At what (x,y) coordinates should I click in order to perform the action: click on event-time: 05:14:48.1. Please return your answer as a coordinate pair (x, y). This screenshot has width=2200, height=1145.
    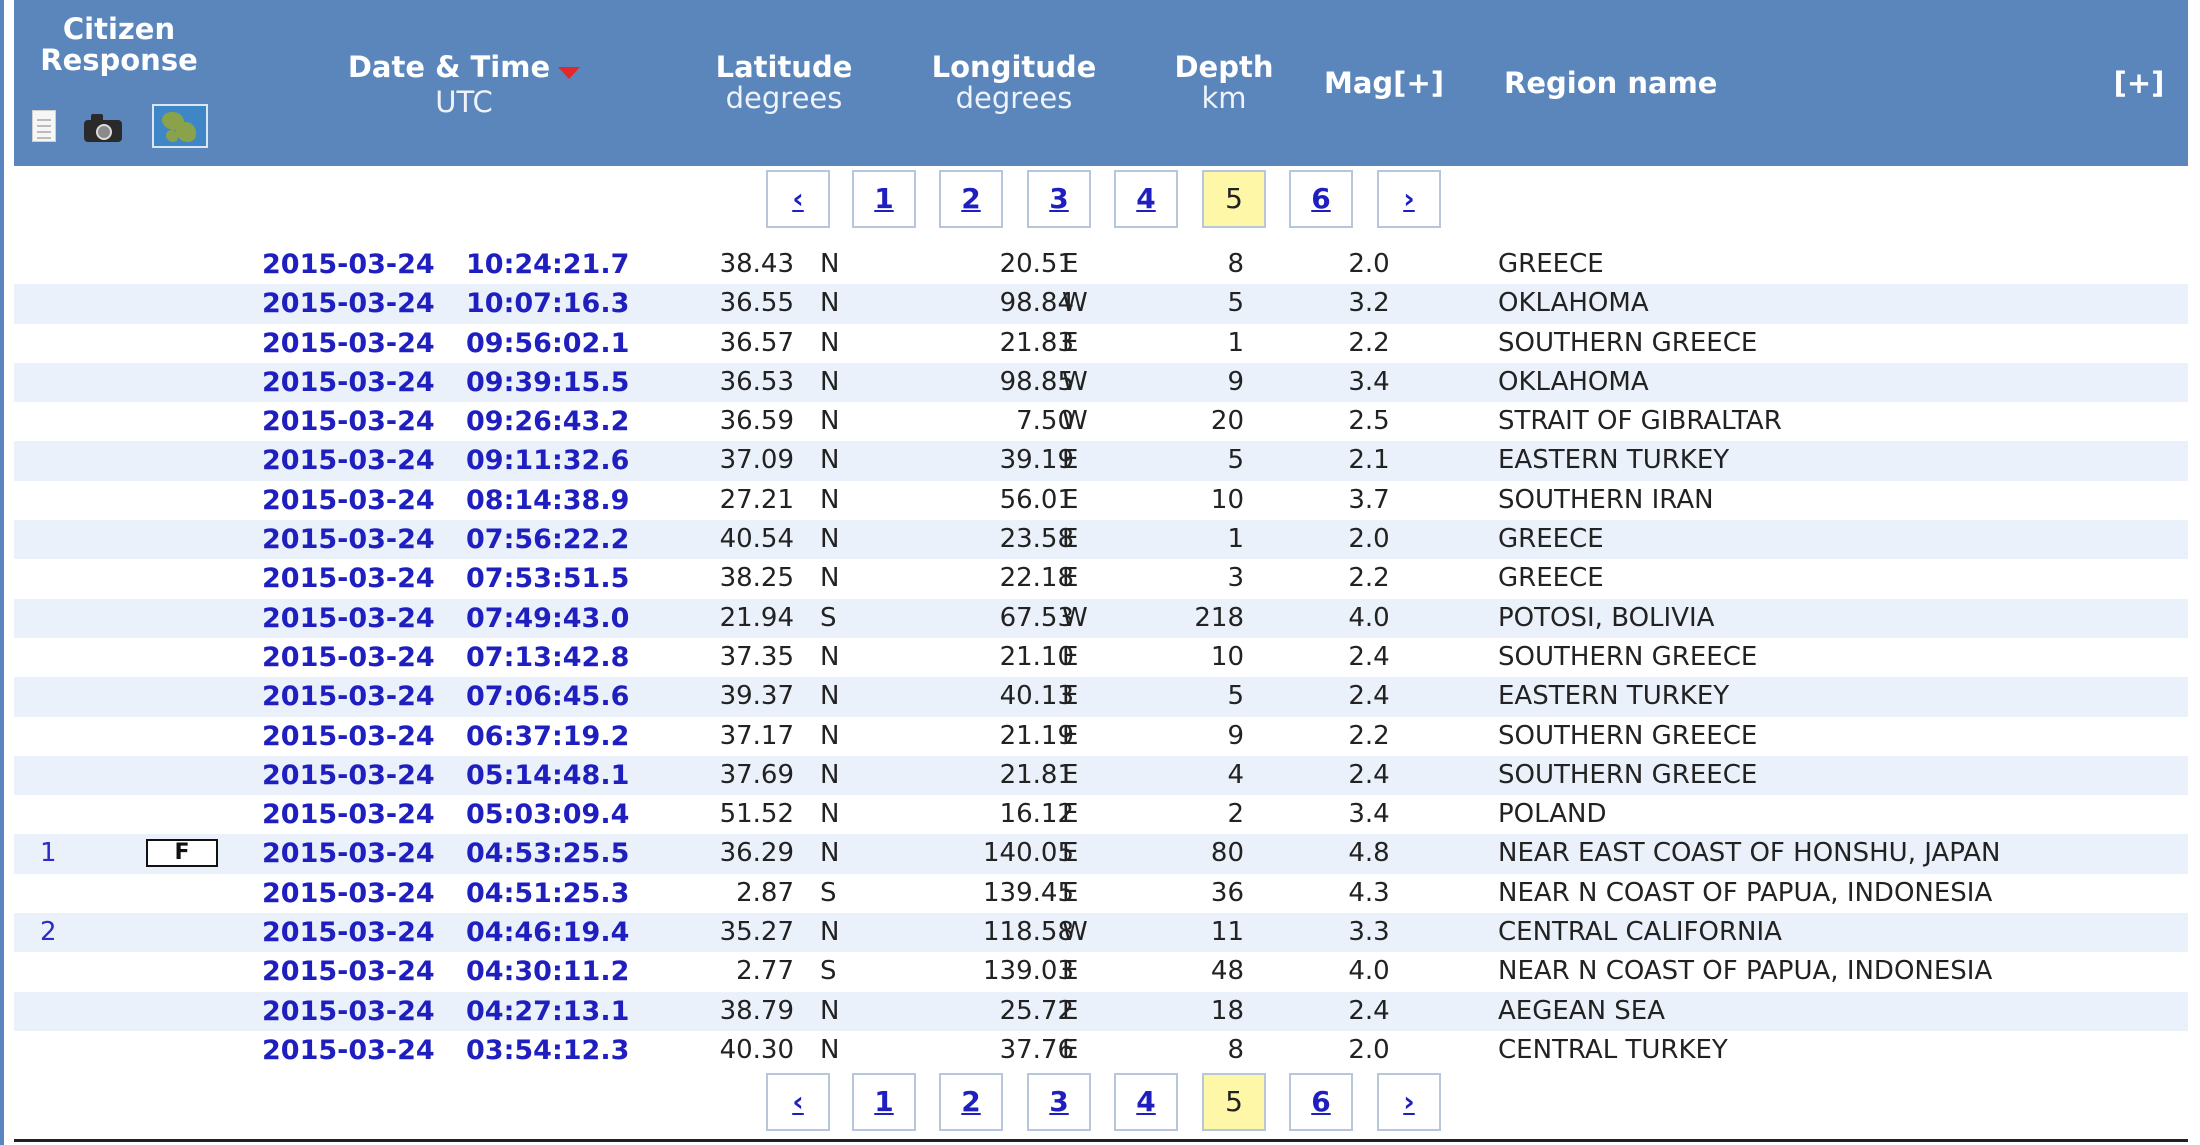
    Looking at the image, I should click on (547, 775).